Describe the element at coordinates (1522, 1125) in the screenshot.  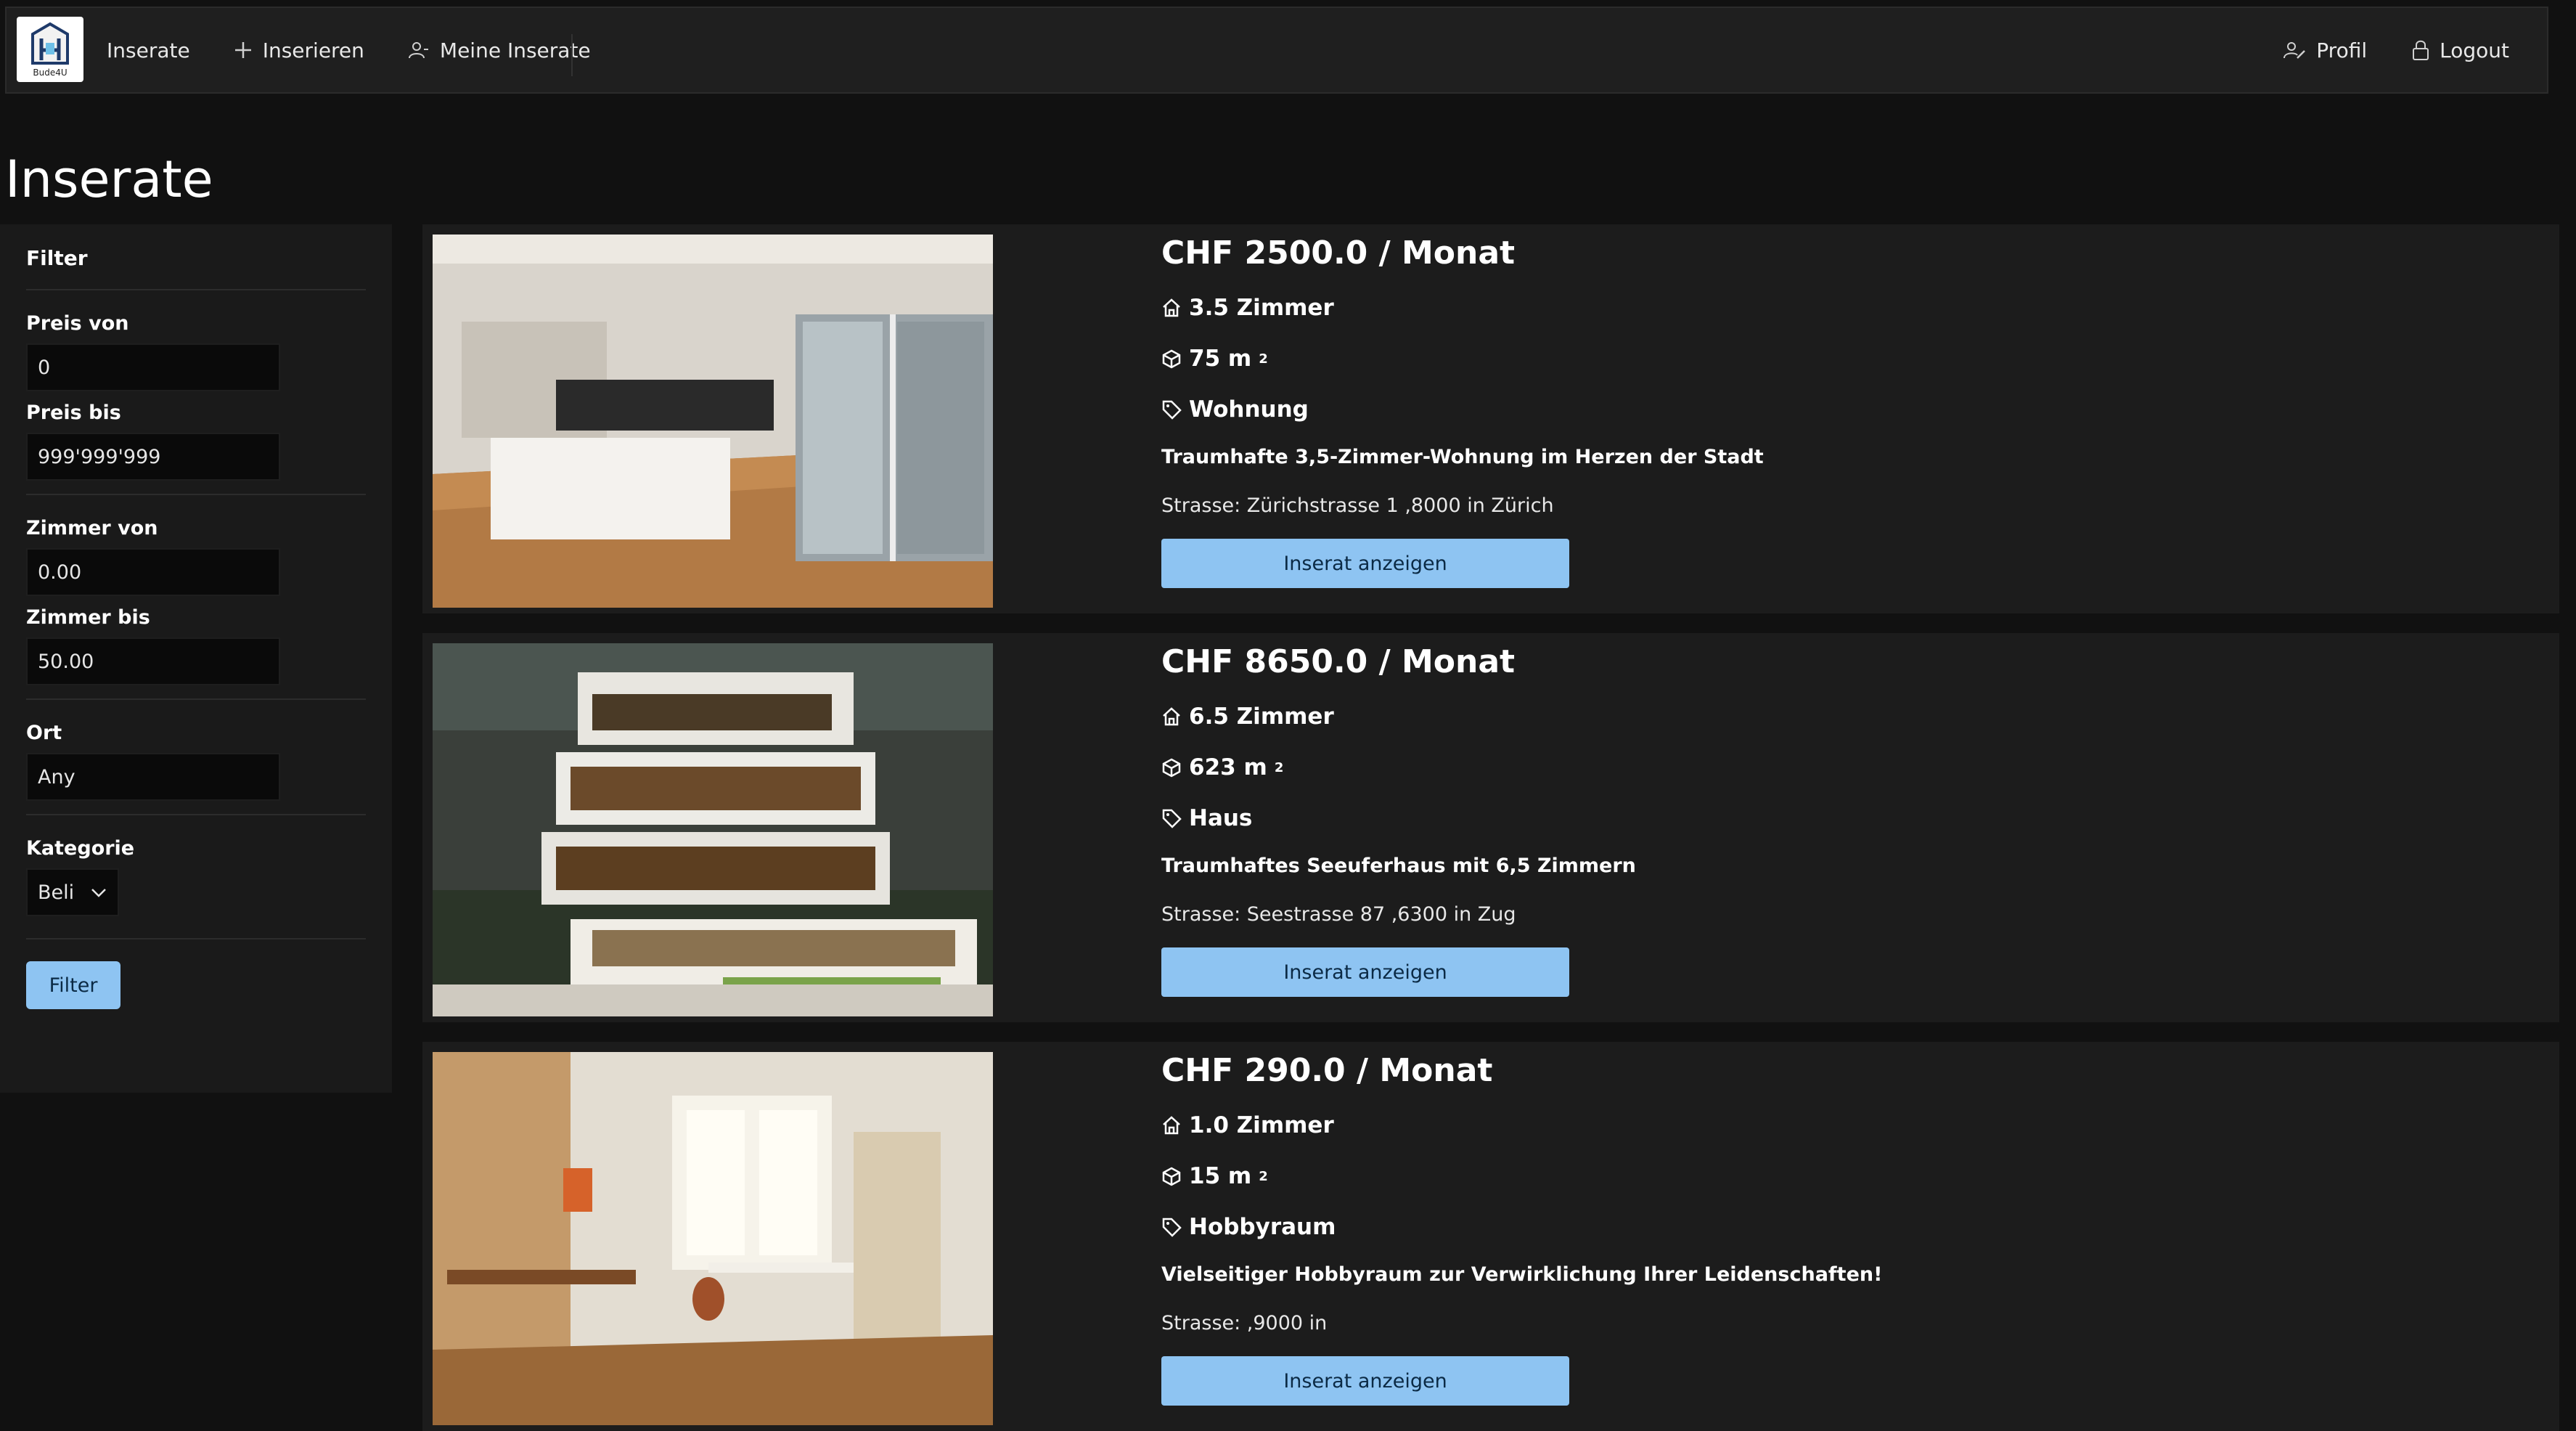
I see `listing-rooms: 1.0 Zimmer` at that location.